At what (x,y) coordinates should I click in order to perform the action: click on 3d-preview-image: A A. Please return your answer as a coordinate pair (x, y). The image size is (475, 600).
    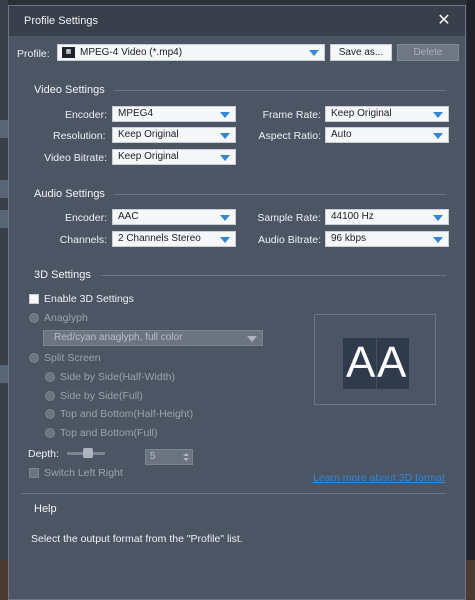
    Looking at the image, I should click on (376, 363).